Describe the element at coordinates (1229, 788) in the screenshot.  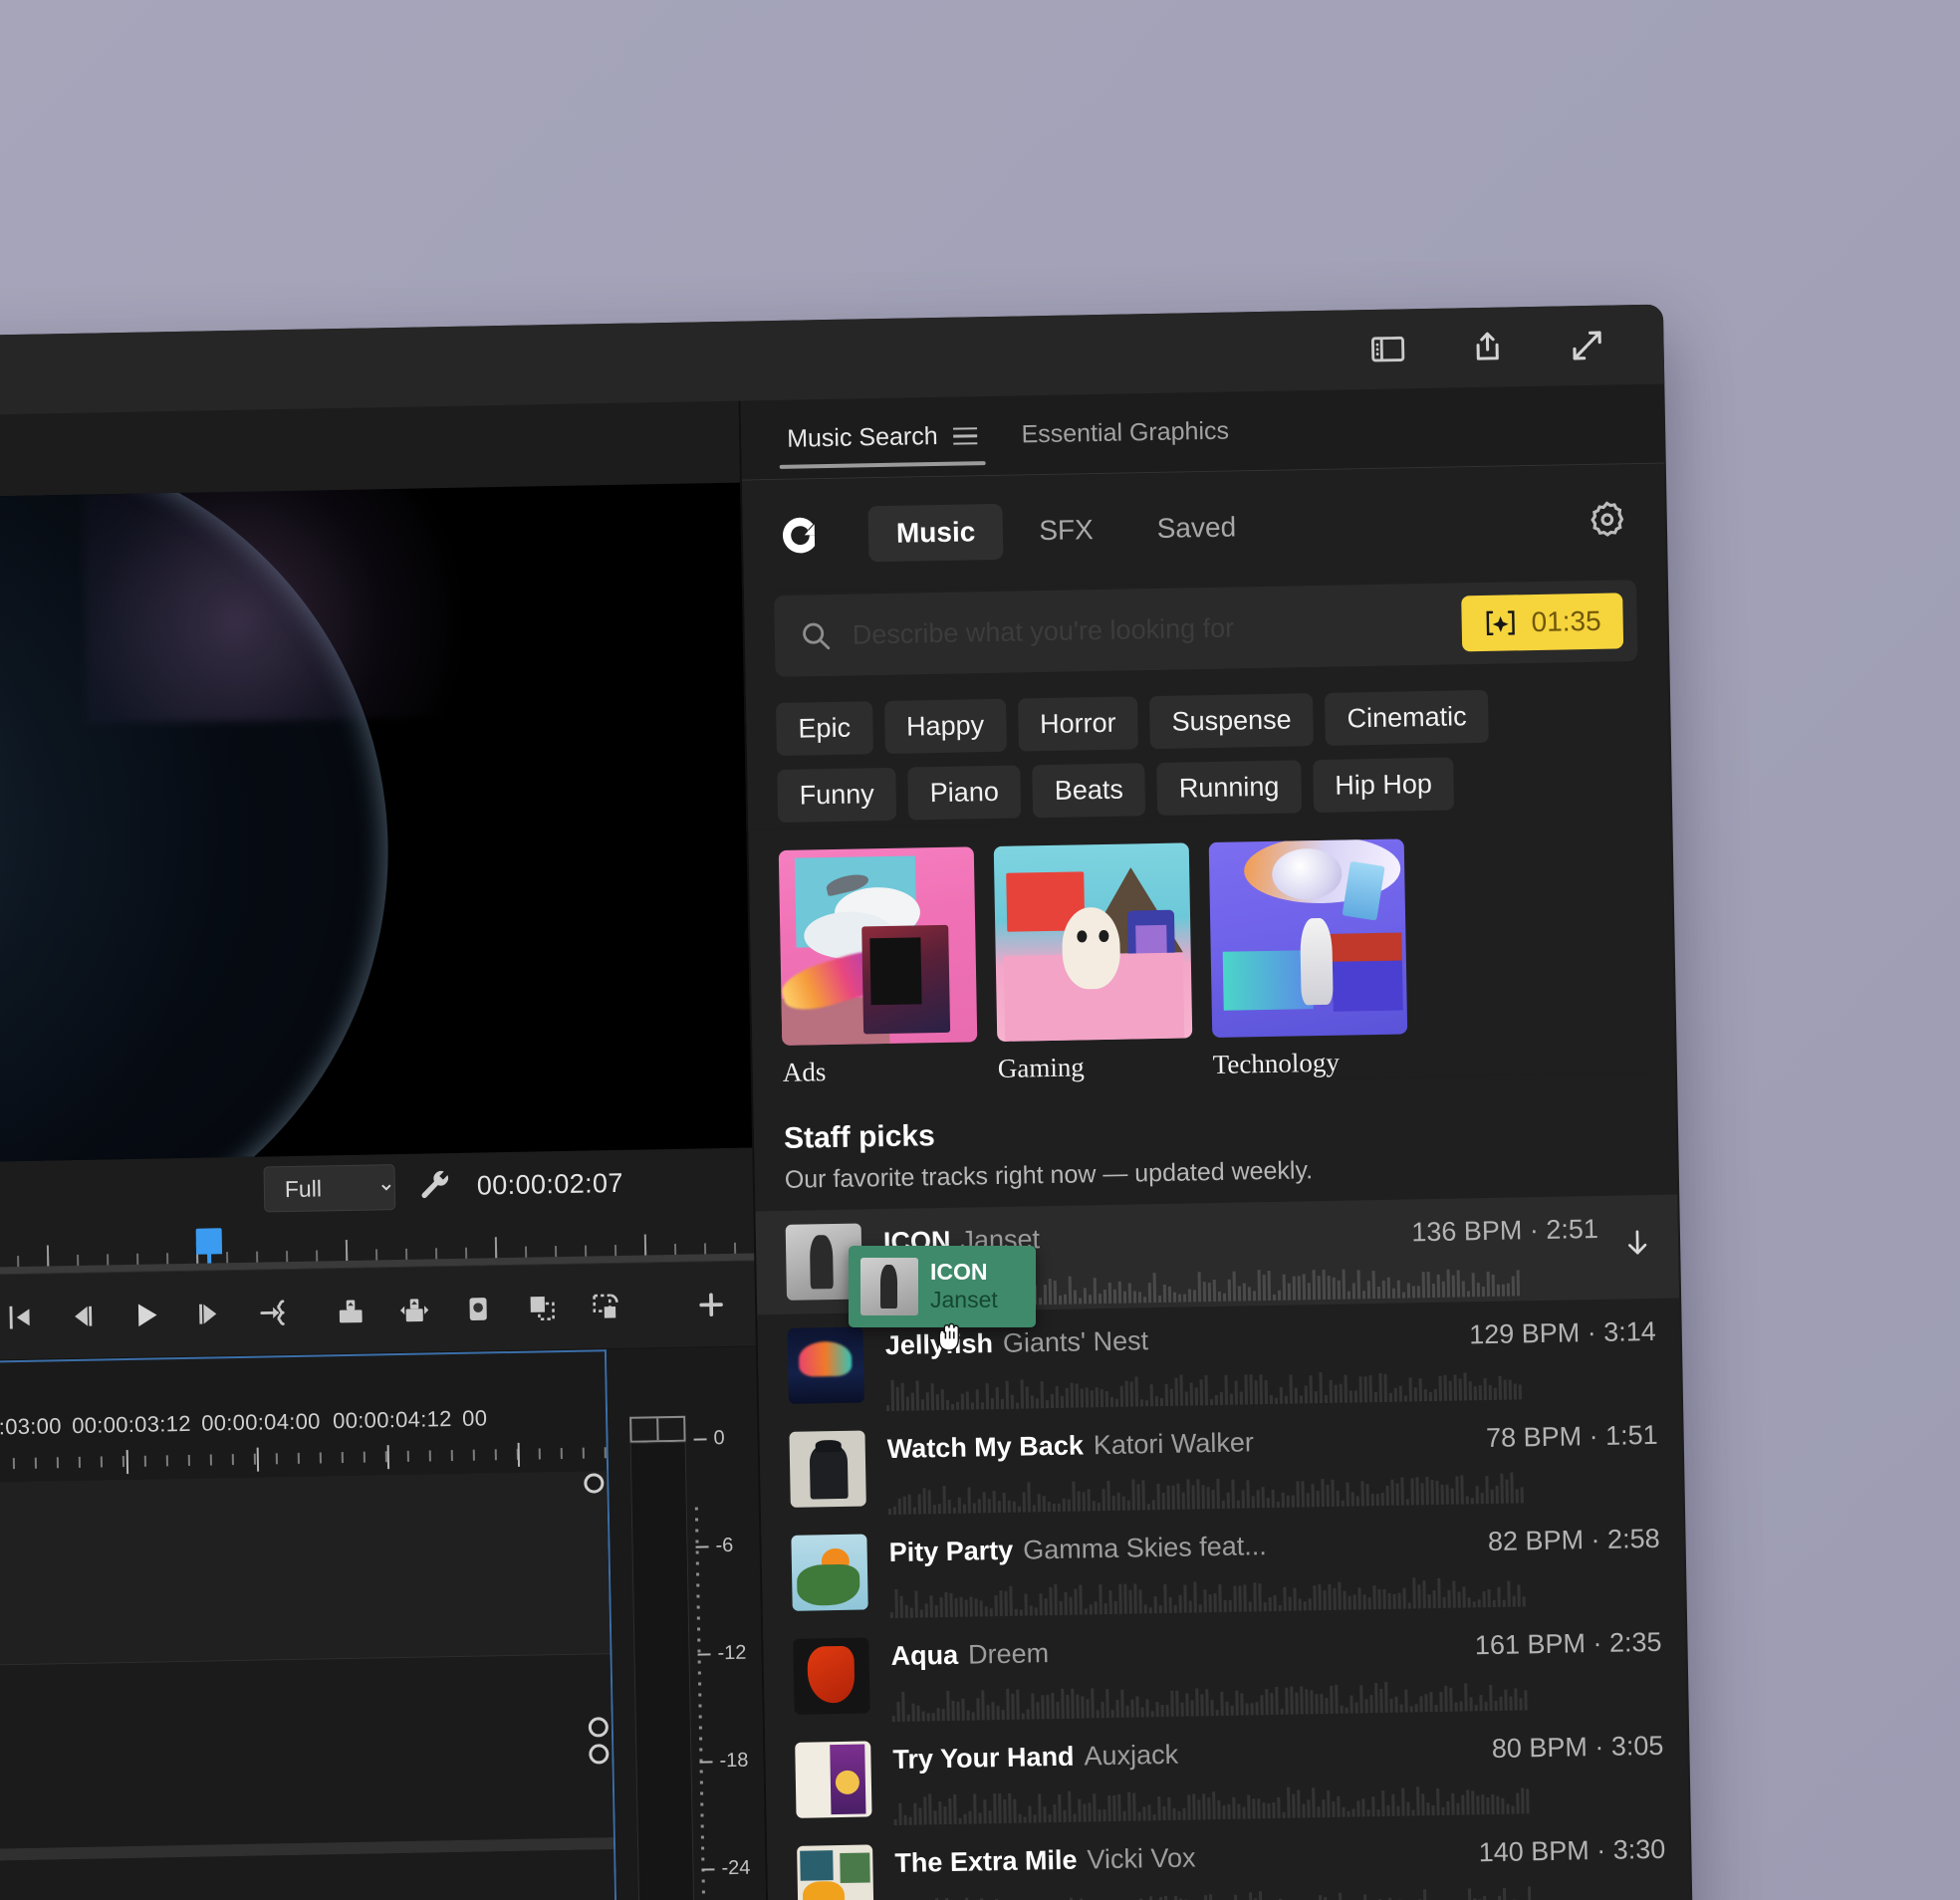
I see `tag-chip-running: Running` at that location.